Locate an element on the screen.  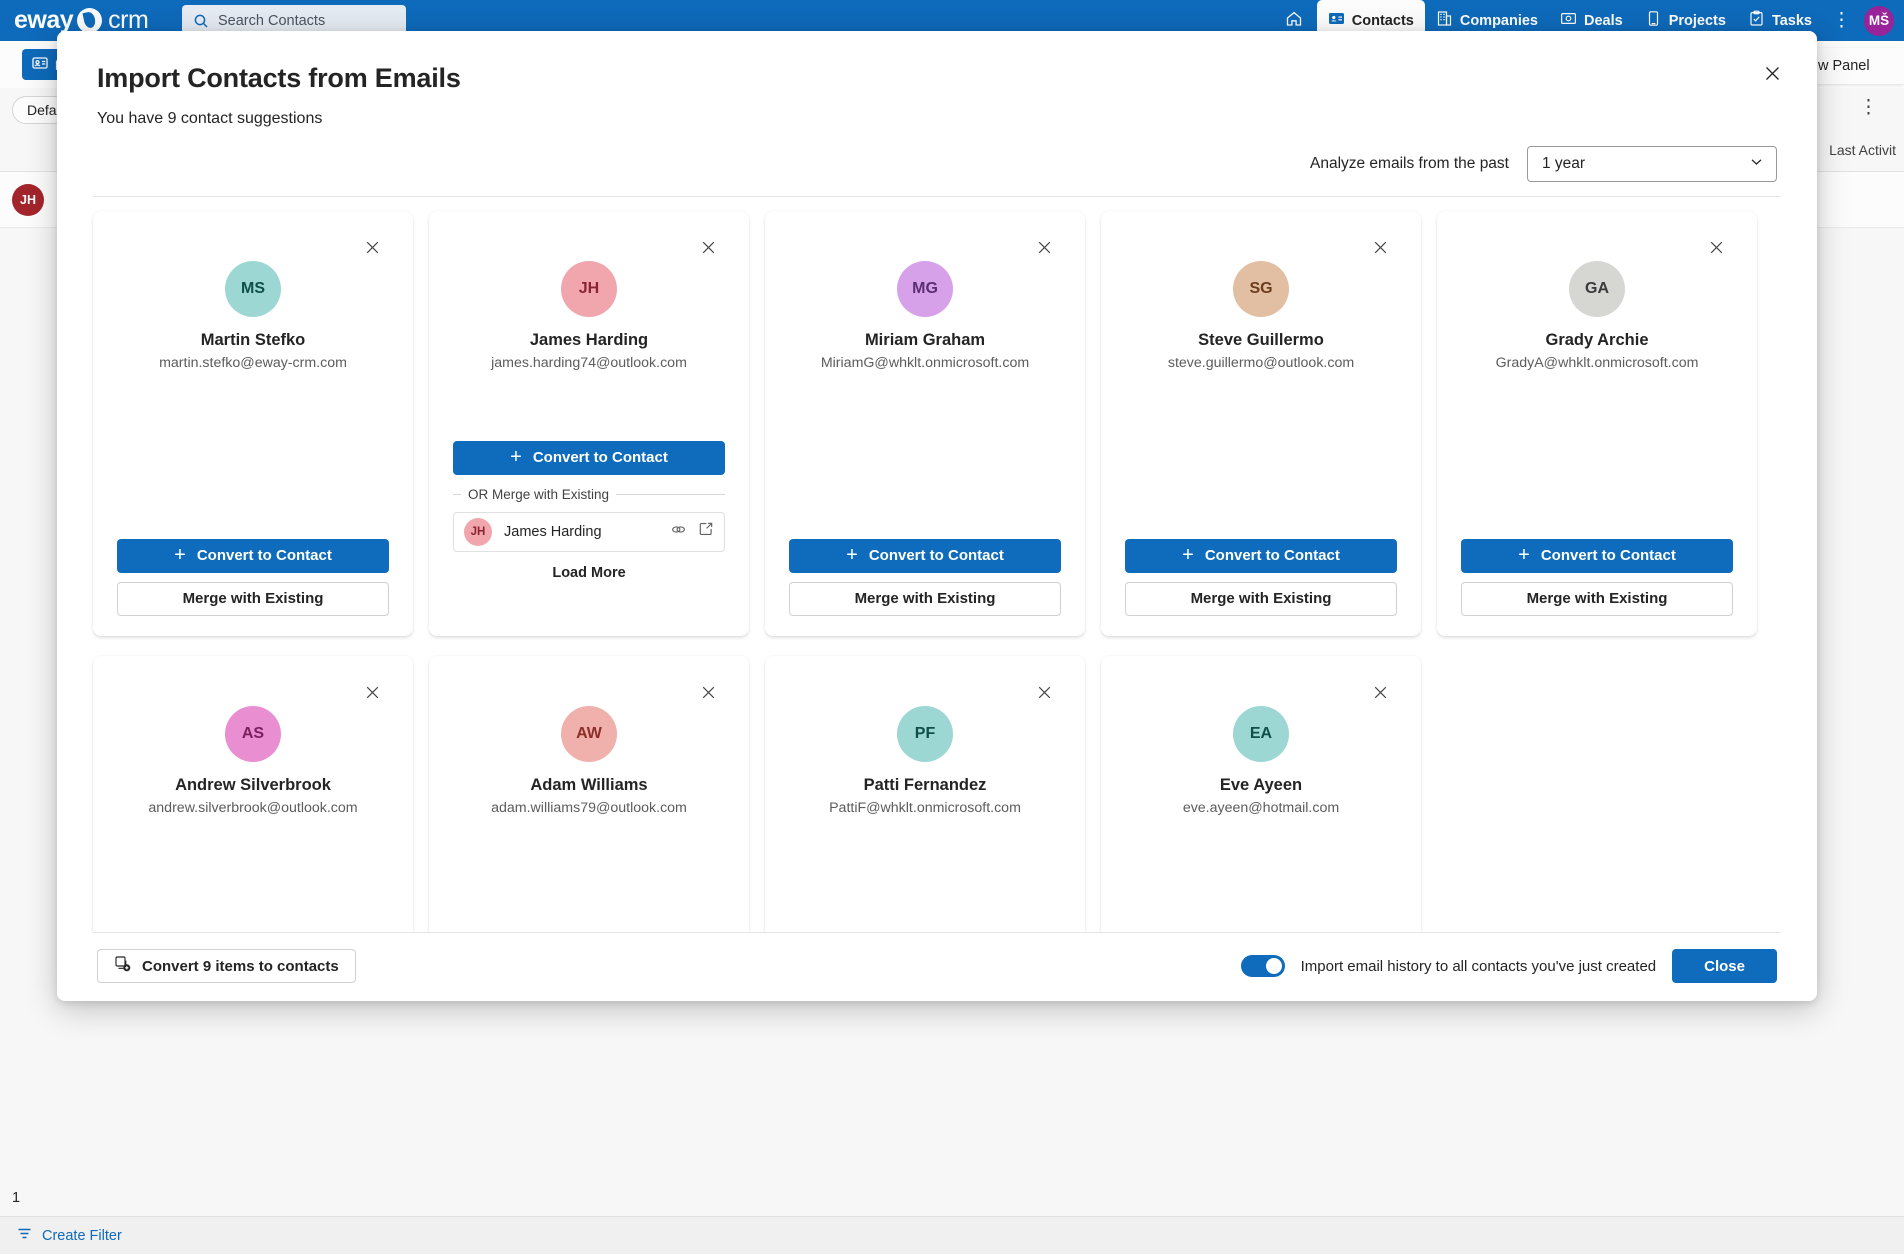
merge-candidate-actions is located at coordinates (692, 532).